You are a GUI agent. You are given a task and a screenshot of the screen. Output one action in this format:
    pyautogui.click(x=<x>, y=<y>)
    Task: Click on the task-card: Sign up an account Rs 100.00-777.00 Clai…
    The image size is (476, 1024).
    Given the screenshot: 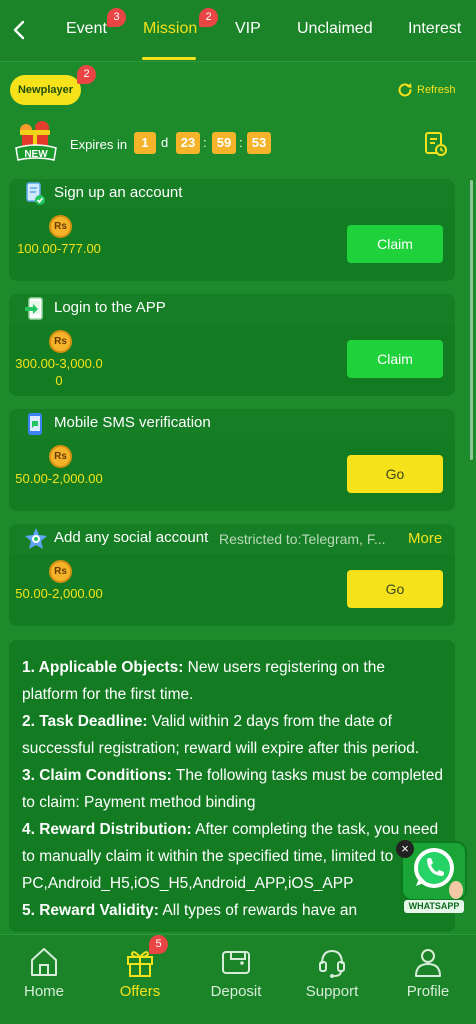 What is the action you would take?
    pyautogui.click(x=232, y=230)
    